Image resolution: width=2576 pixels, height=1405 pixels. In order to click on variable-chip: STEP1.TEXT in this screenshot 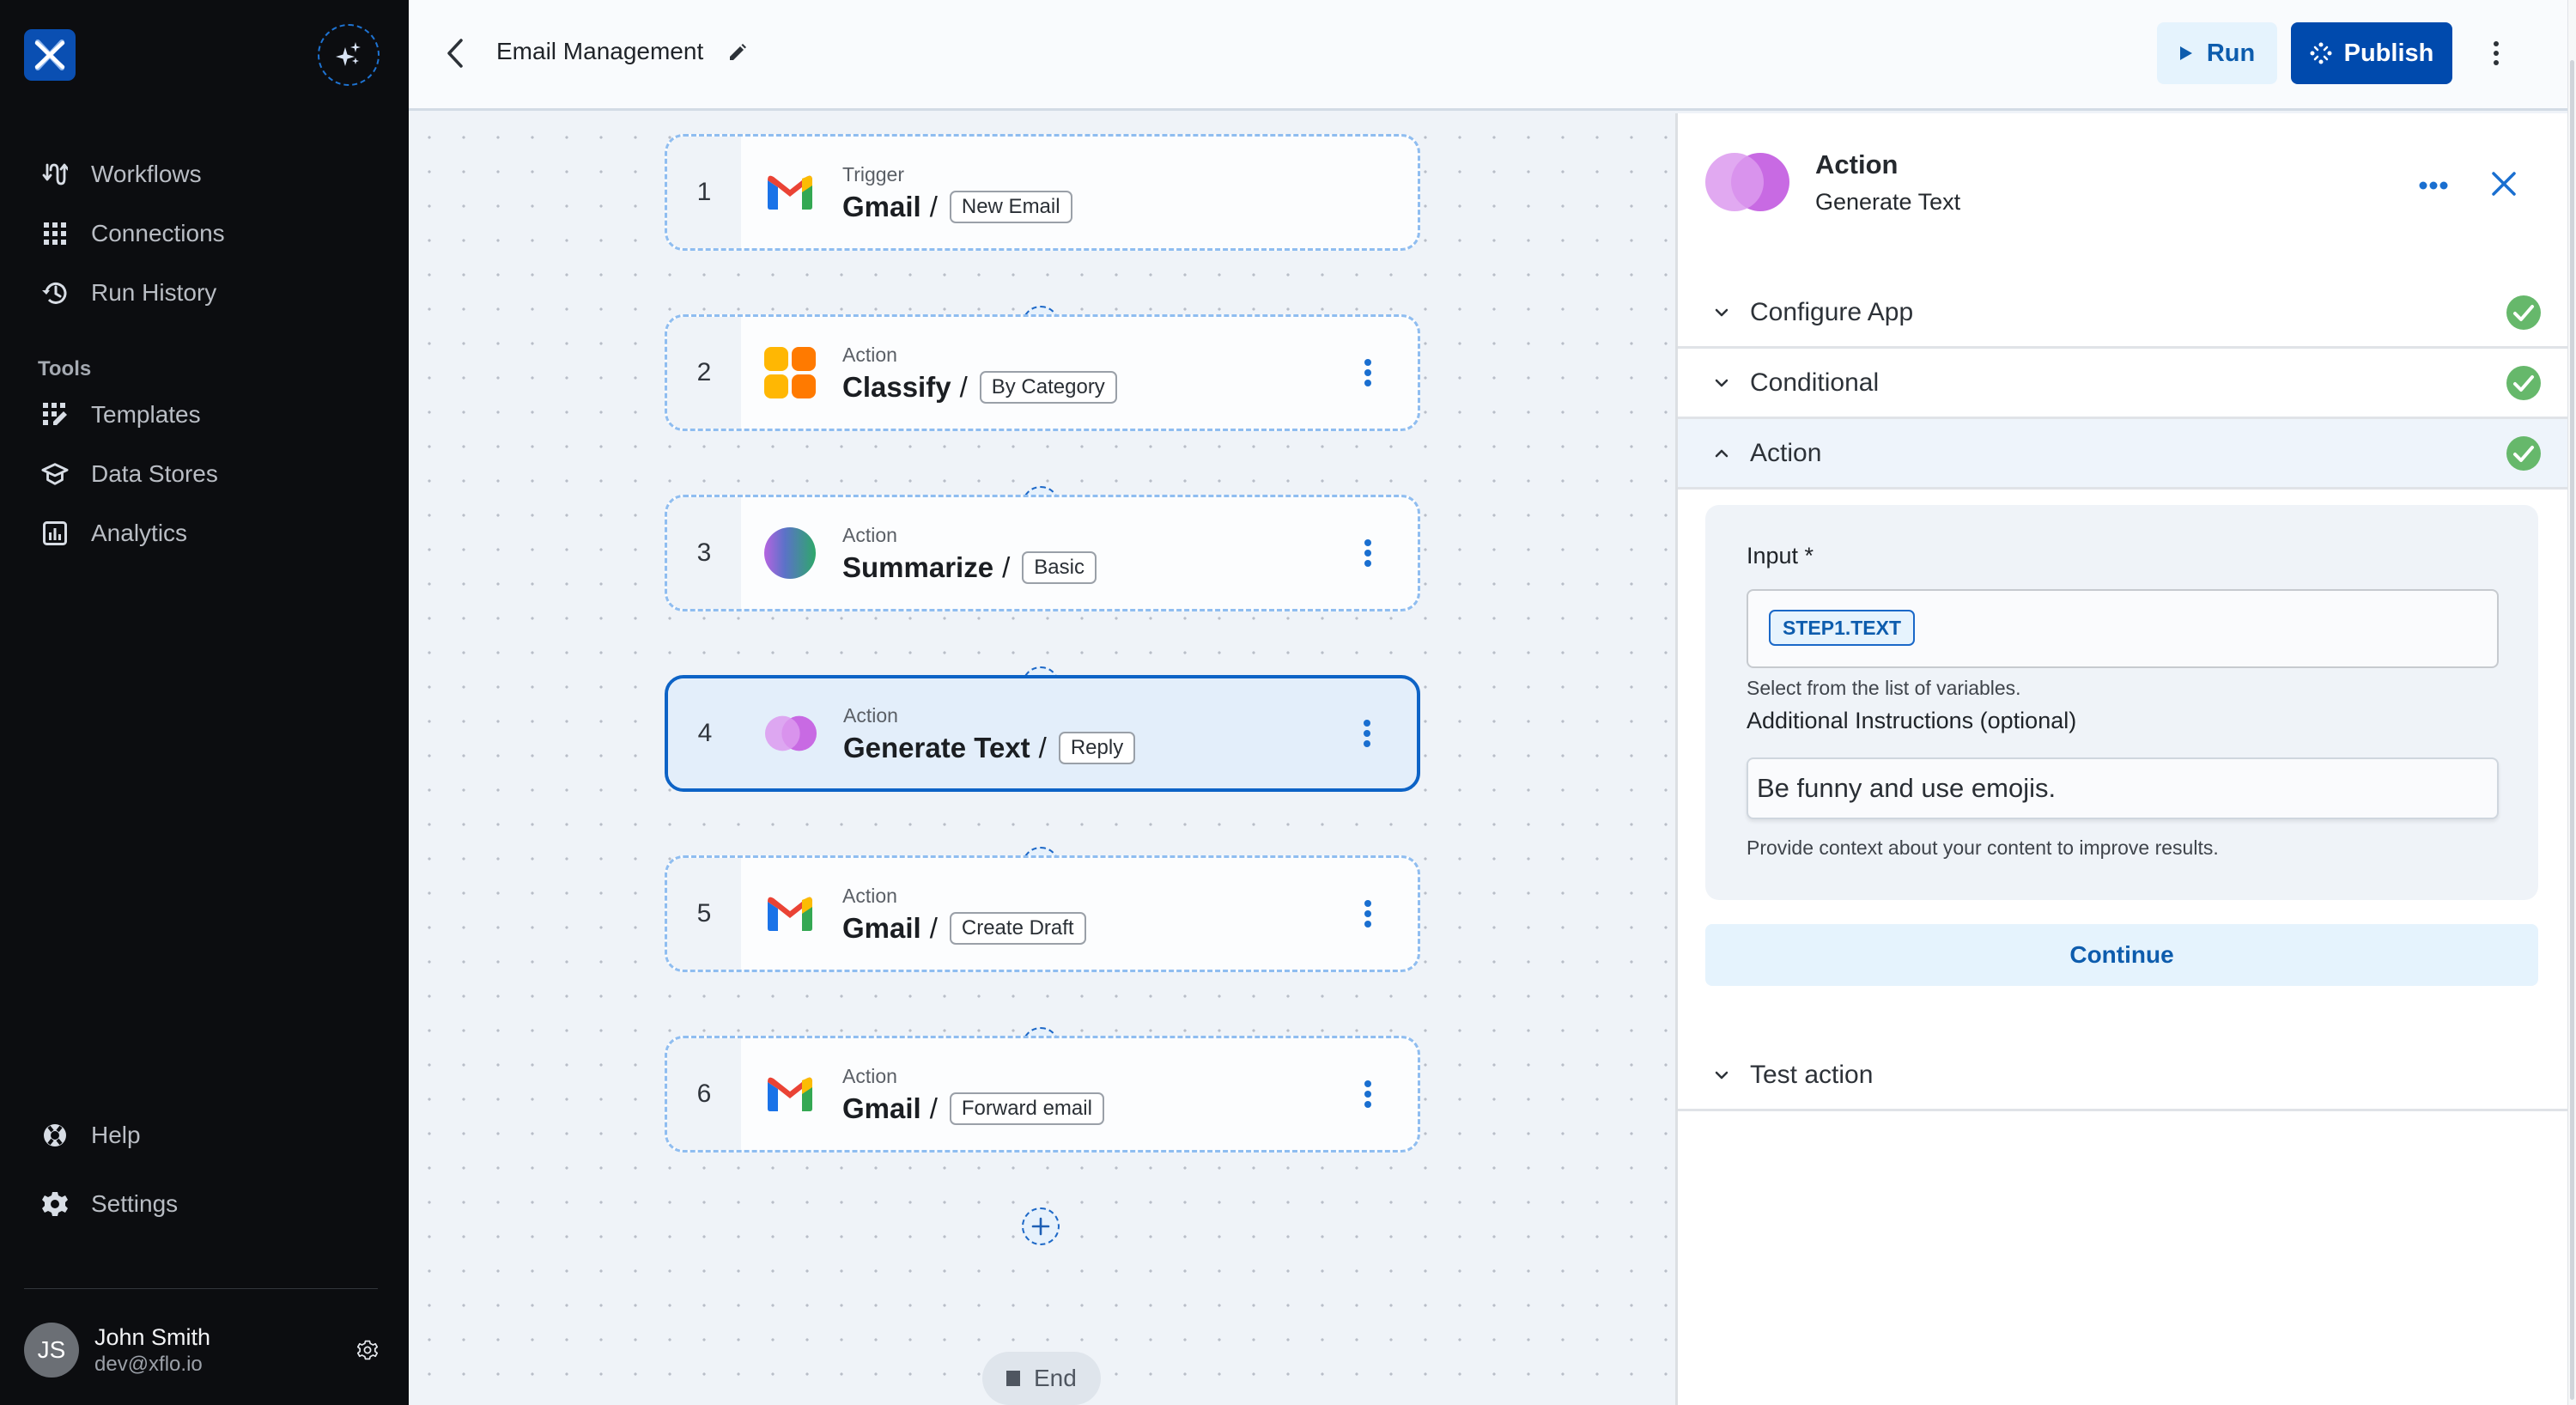, I will do `click(1843, 628)`.